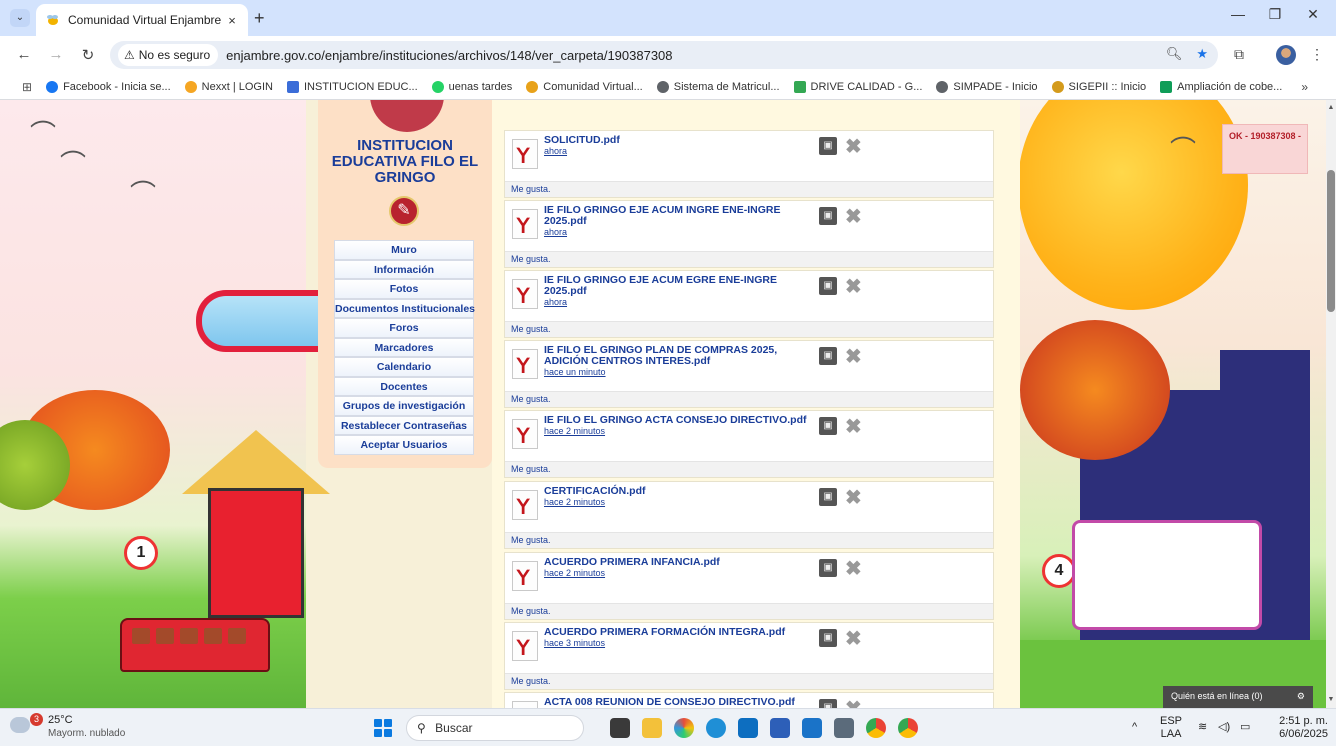 The image size is (1336, 746). I want to click on forward-icon: →, so click(56, 54).